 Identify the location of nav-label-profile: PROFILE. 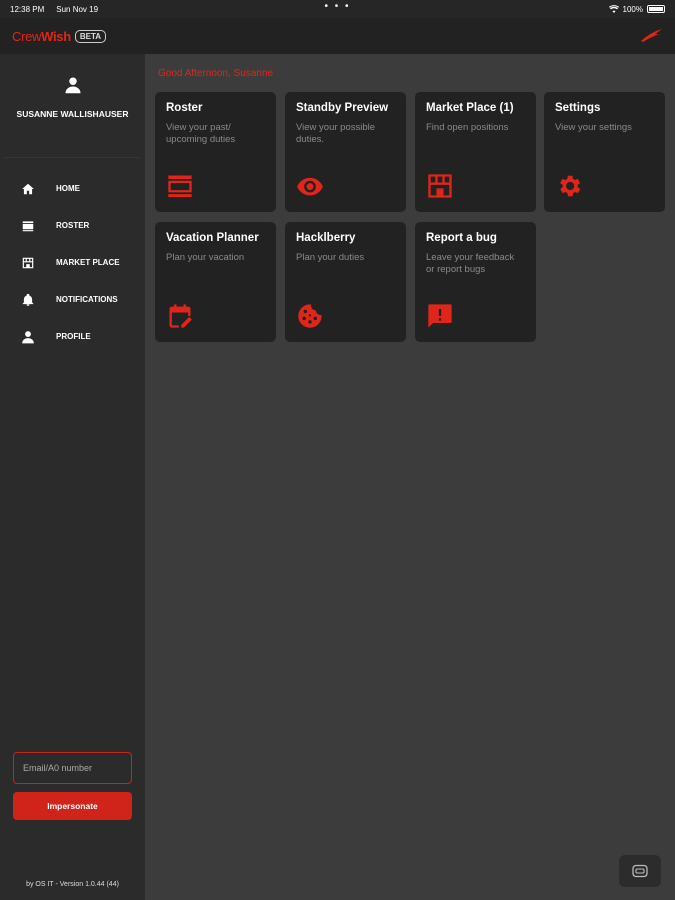
(73, 336).